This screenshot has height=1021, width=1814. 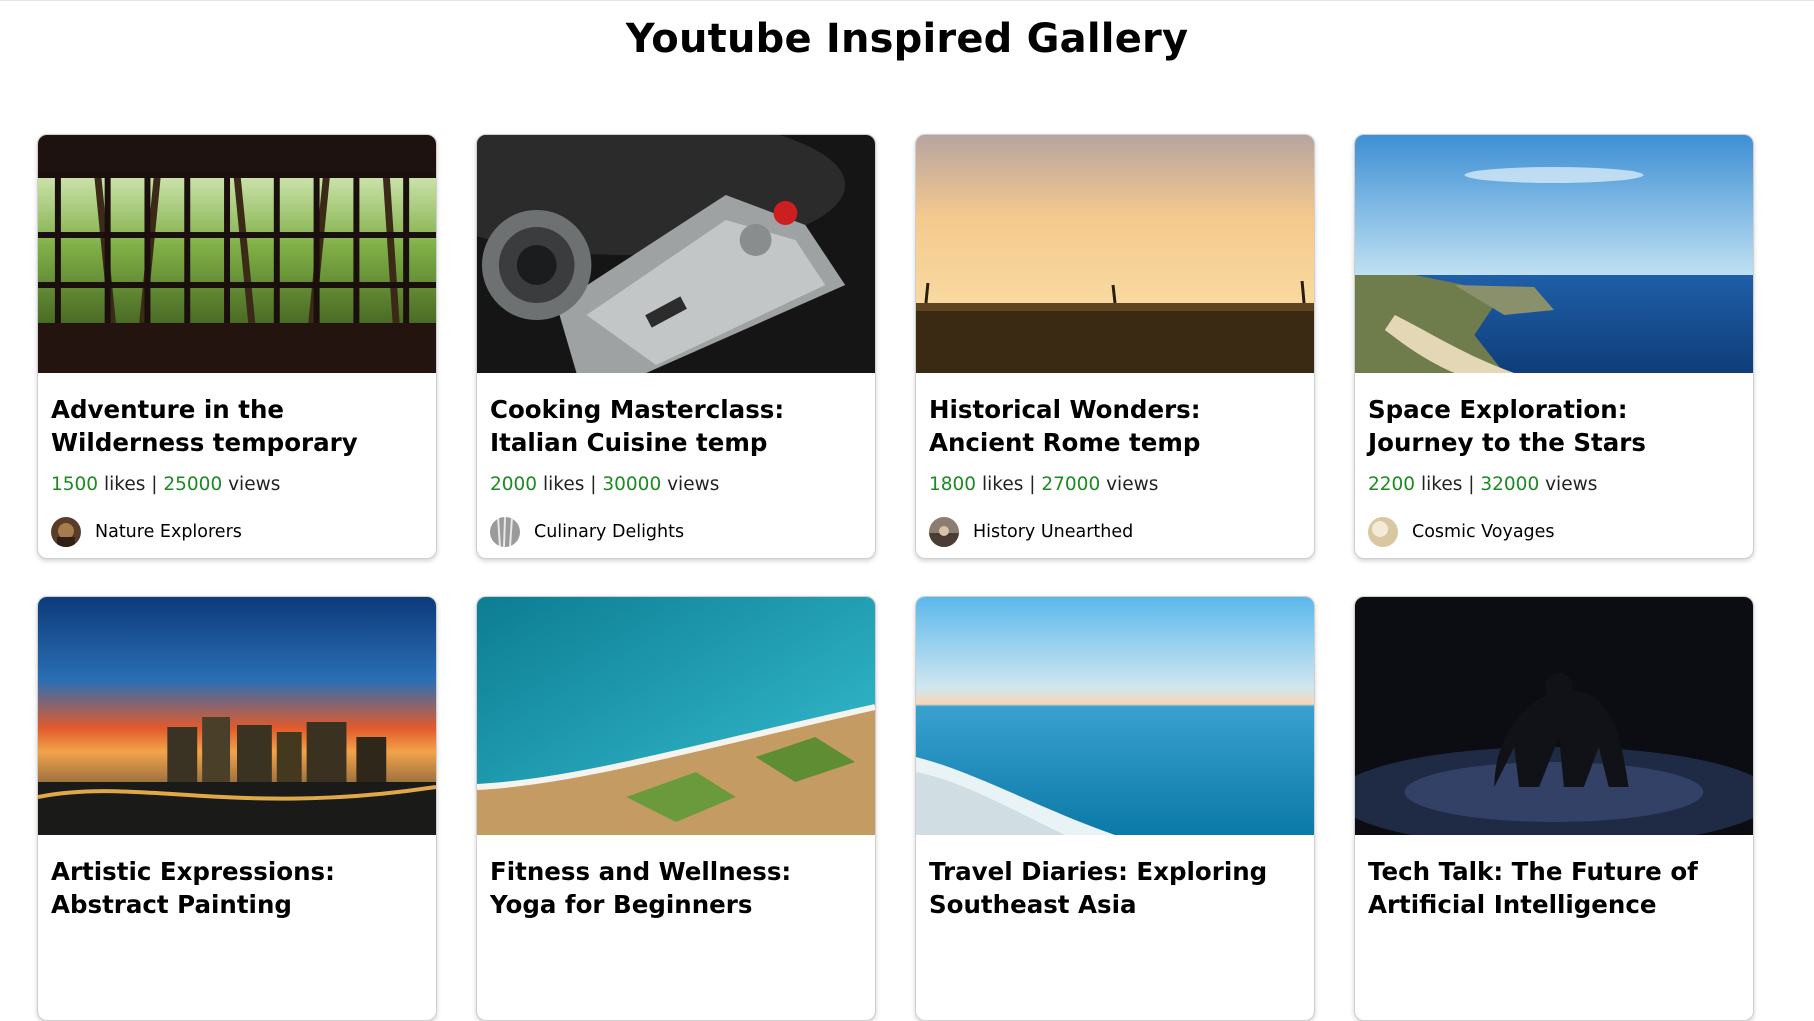 I want to click on video-stats: 2000 likes | 30000 views, so click(x=676, y=484).